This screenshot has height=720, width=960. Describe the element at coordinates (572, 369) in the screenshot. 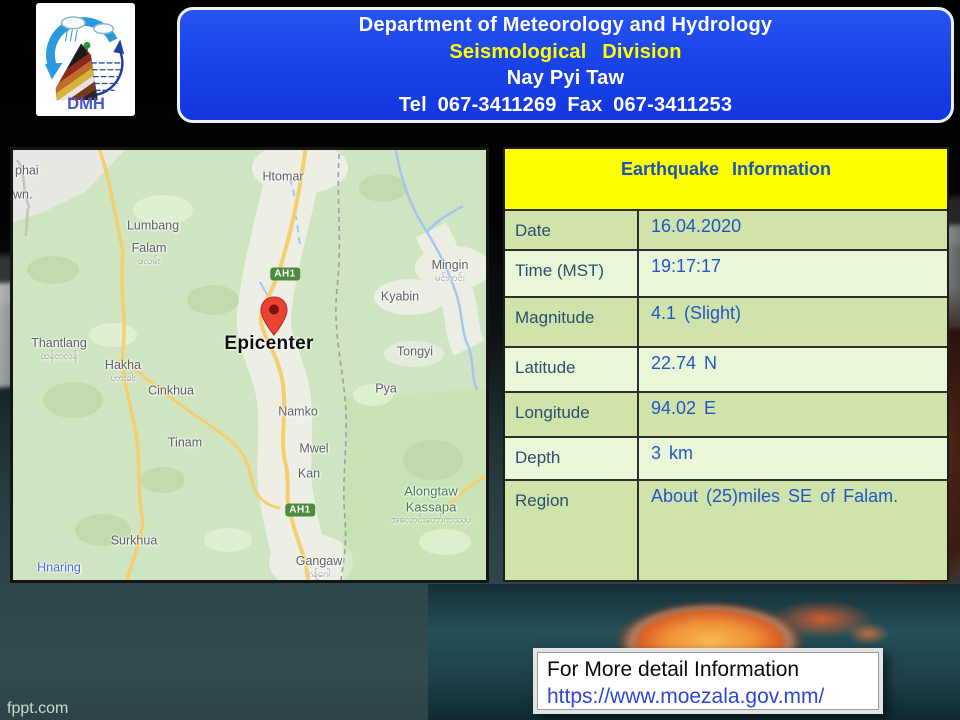

I see `row-label: Latitude` at that location.